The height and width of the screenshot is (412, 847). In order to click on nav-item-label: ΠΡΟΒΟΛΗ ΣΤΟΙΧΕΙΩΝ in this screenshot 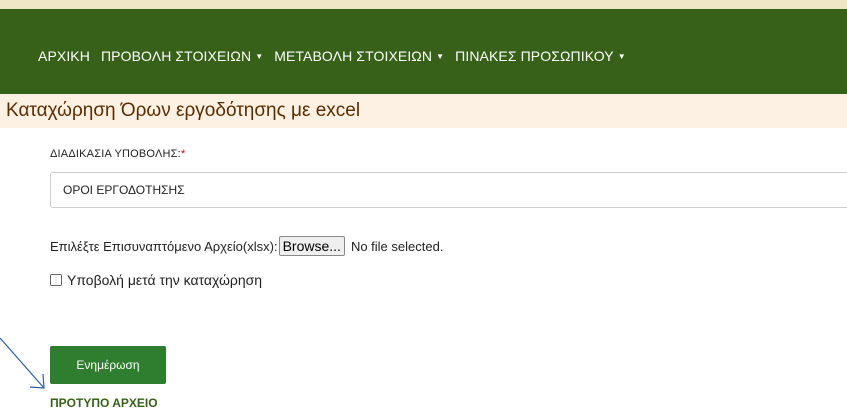, I will do `click(176, 55)`.